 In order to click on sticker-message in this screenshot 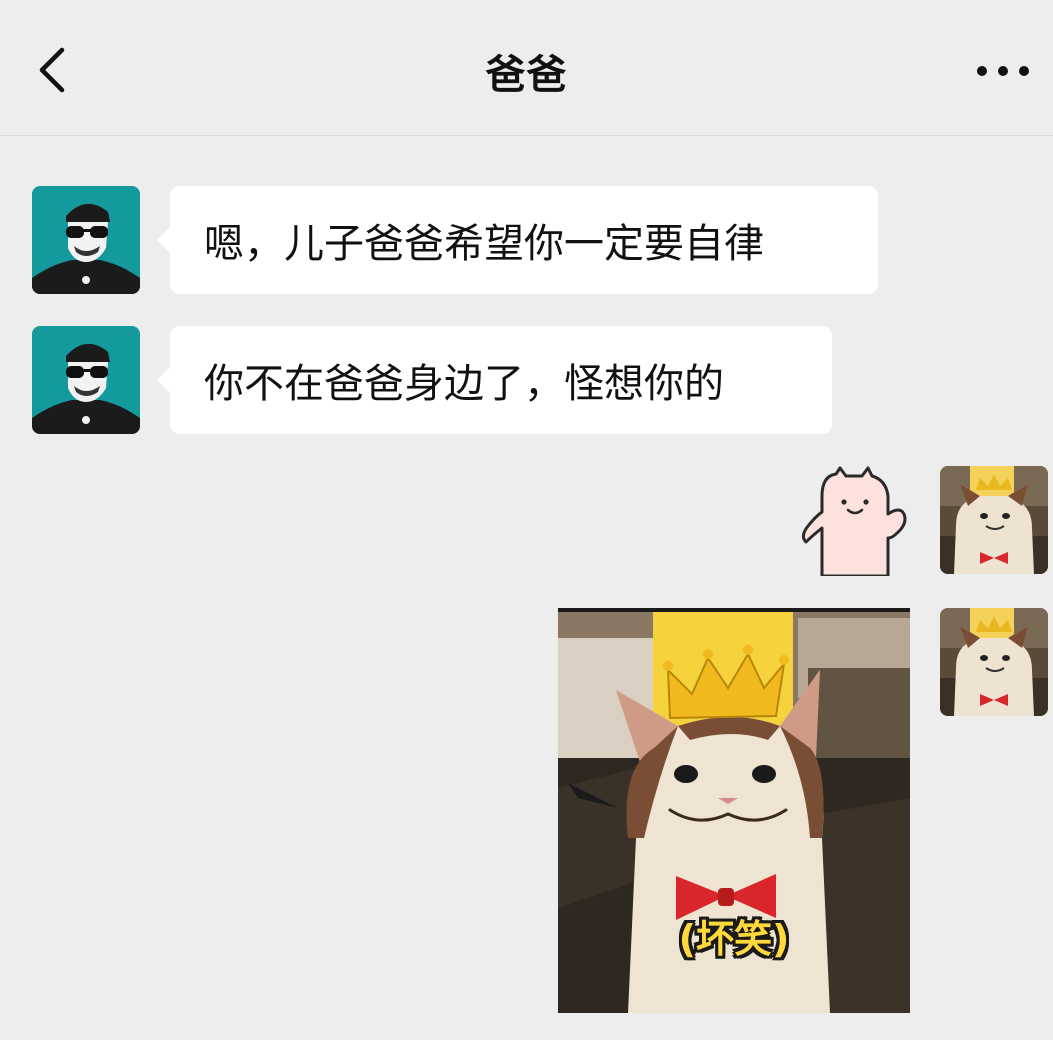, I will do `click(857, 522)`.